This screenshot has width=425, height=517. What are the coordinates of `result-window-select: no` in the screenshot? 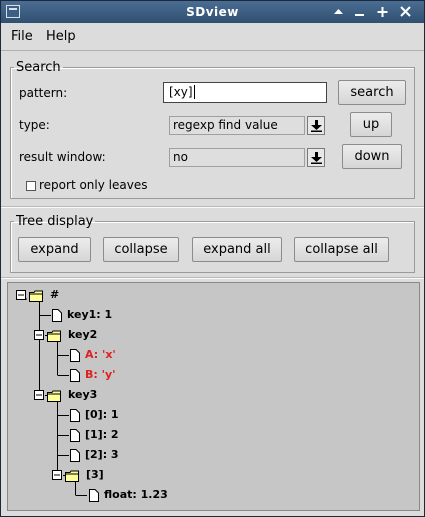 It's located at (237, 157).